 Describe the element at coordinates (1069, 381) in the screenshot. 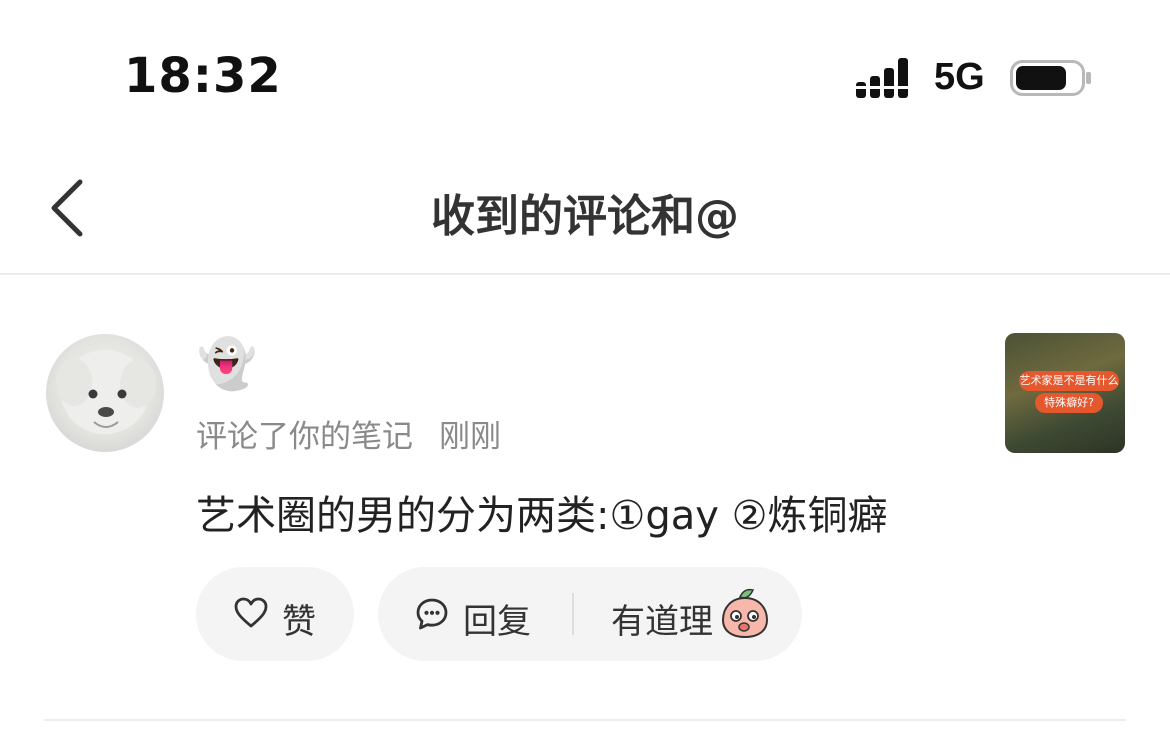

I see `thumbnail-caption-line1: 艺术家是不是有什么` at that location.